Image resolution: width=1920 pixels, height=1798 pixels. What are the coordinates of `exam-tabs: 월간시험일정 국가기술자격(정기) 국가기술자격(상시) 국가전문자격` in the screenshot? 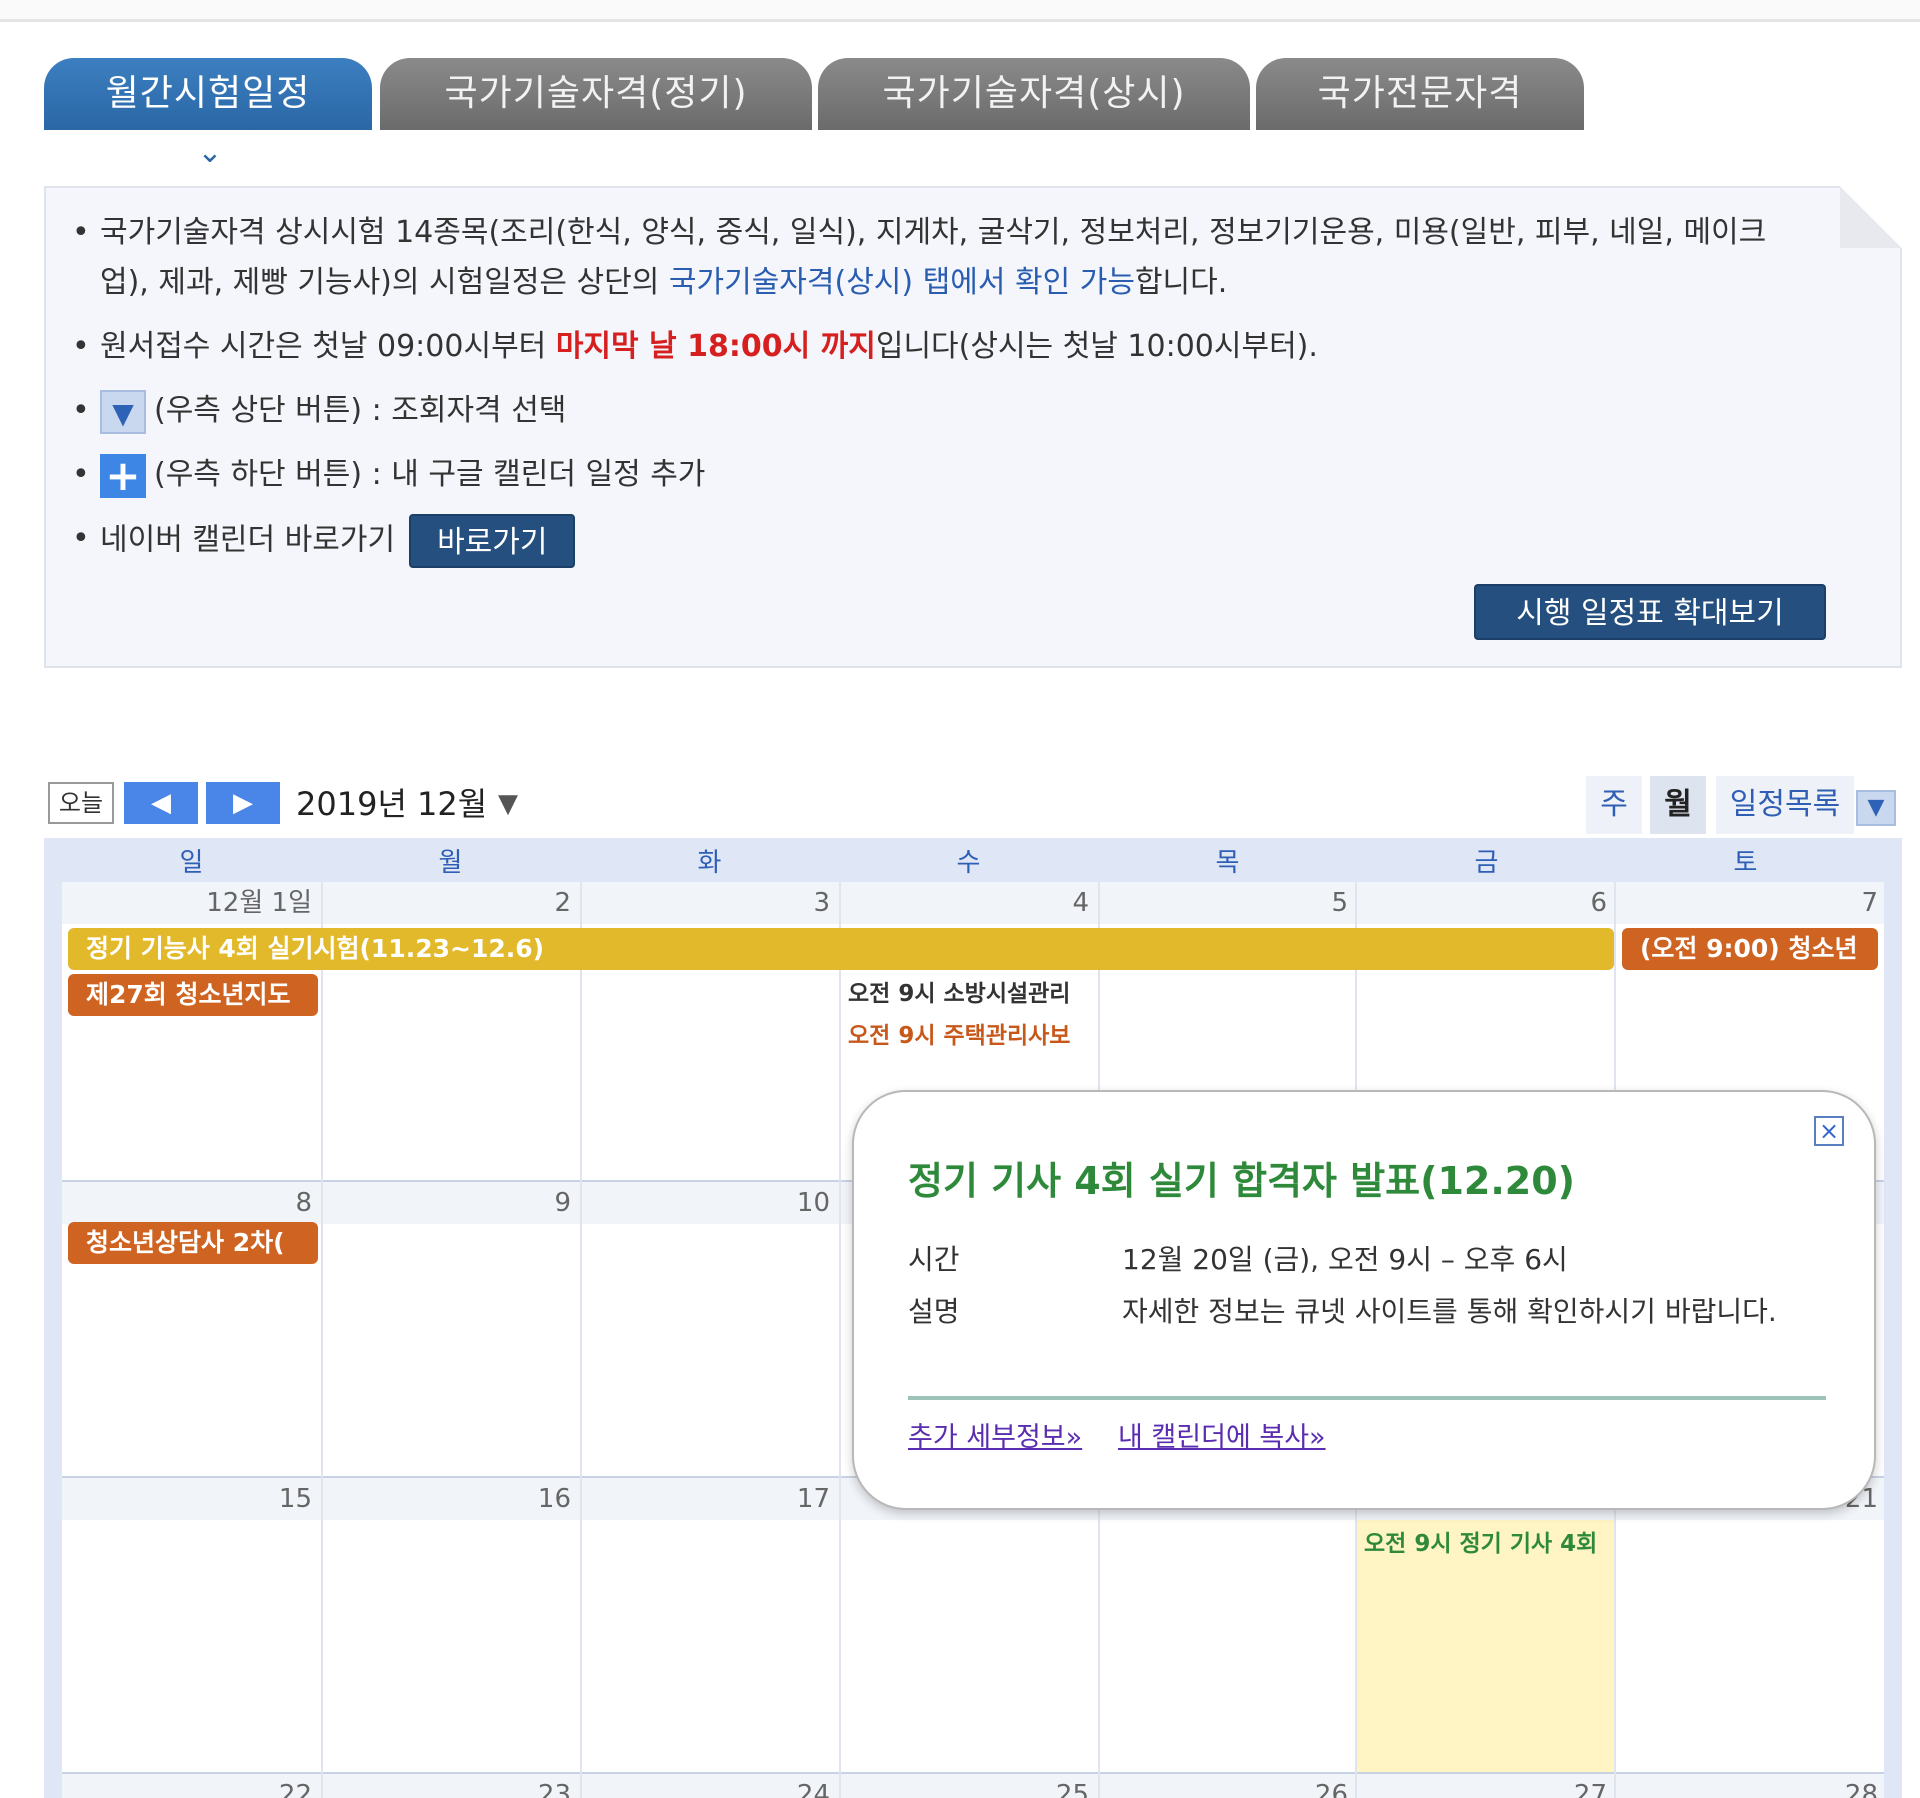 It's located at (824, 94).